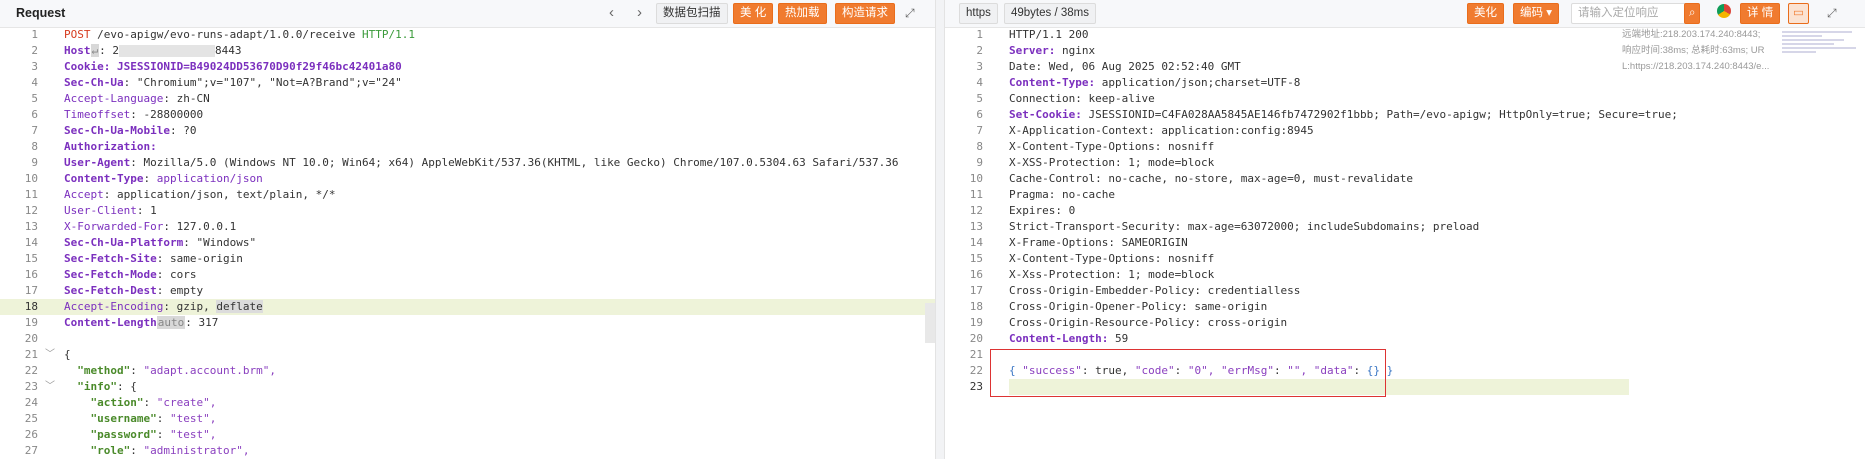  I want to click on code-line: 7 Sec-Ch-Ua-Mobile: ?0, so click(114, 130).